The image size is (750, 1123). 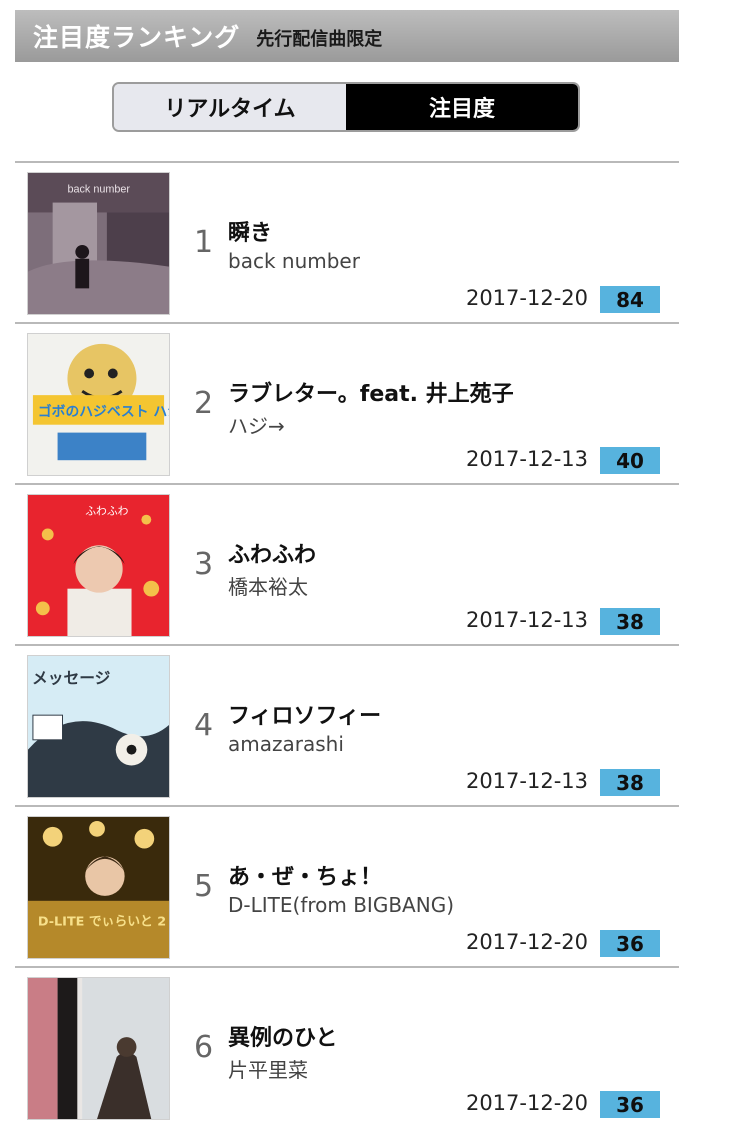 I want to click on artist-name: 片平里菜, so click(x=268, y=1068).